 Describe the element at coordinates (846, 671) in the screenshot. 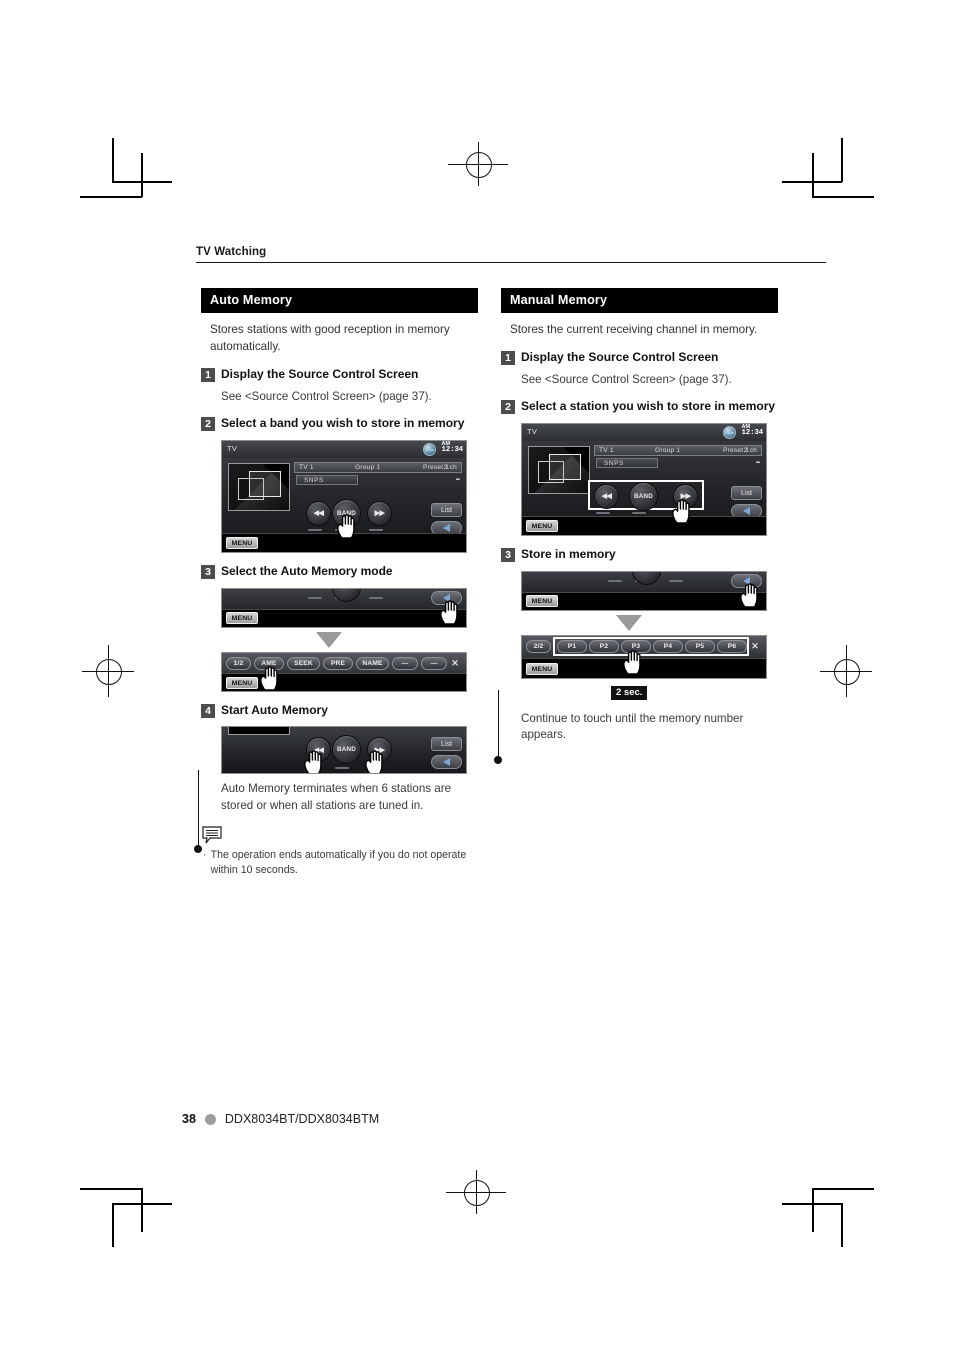

I see `registration-mark-right` at that location.